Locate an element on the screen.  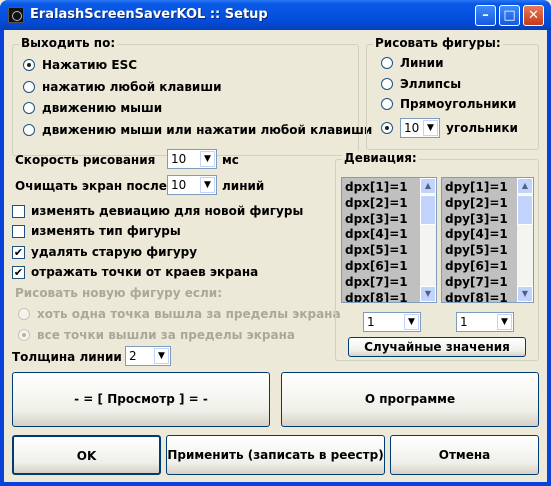
window-title: EralashScreenSaverKOL :: Setup is located at coordinates (149, 14).